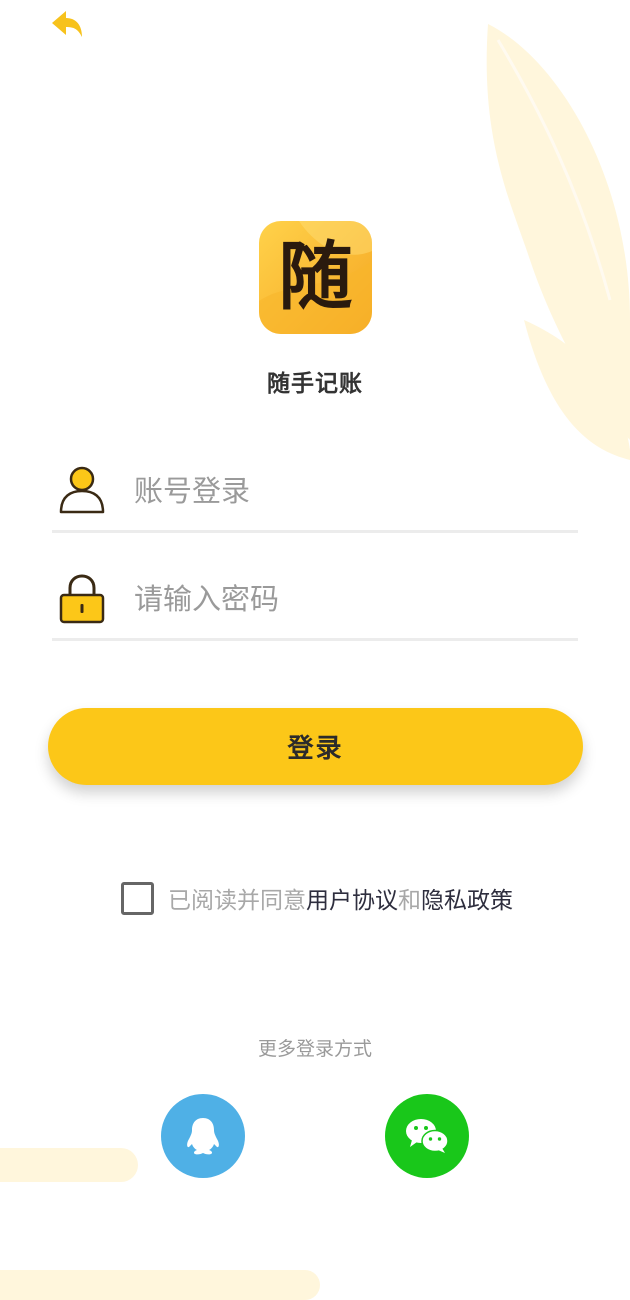 The image size is (630, 1300). I want to click on qq-penguin-icon, so click(203, 1136).